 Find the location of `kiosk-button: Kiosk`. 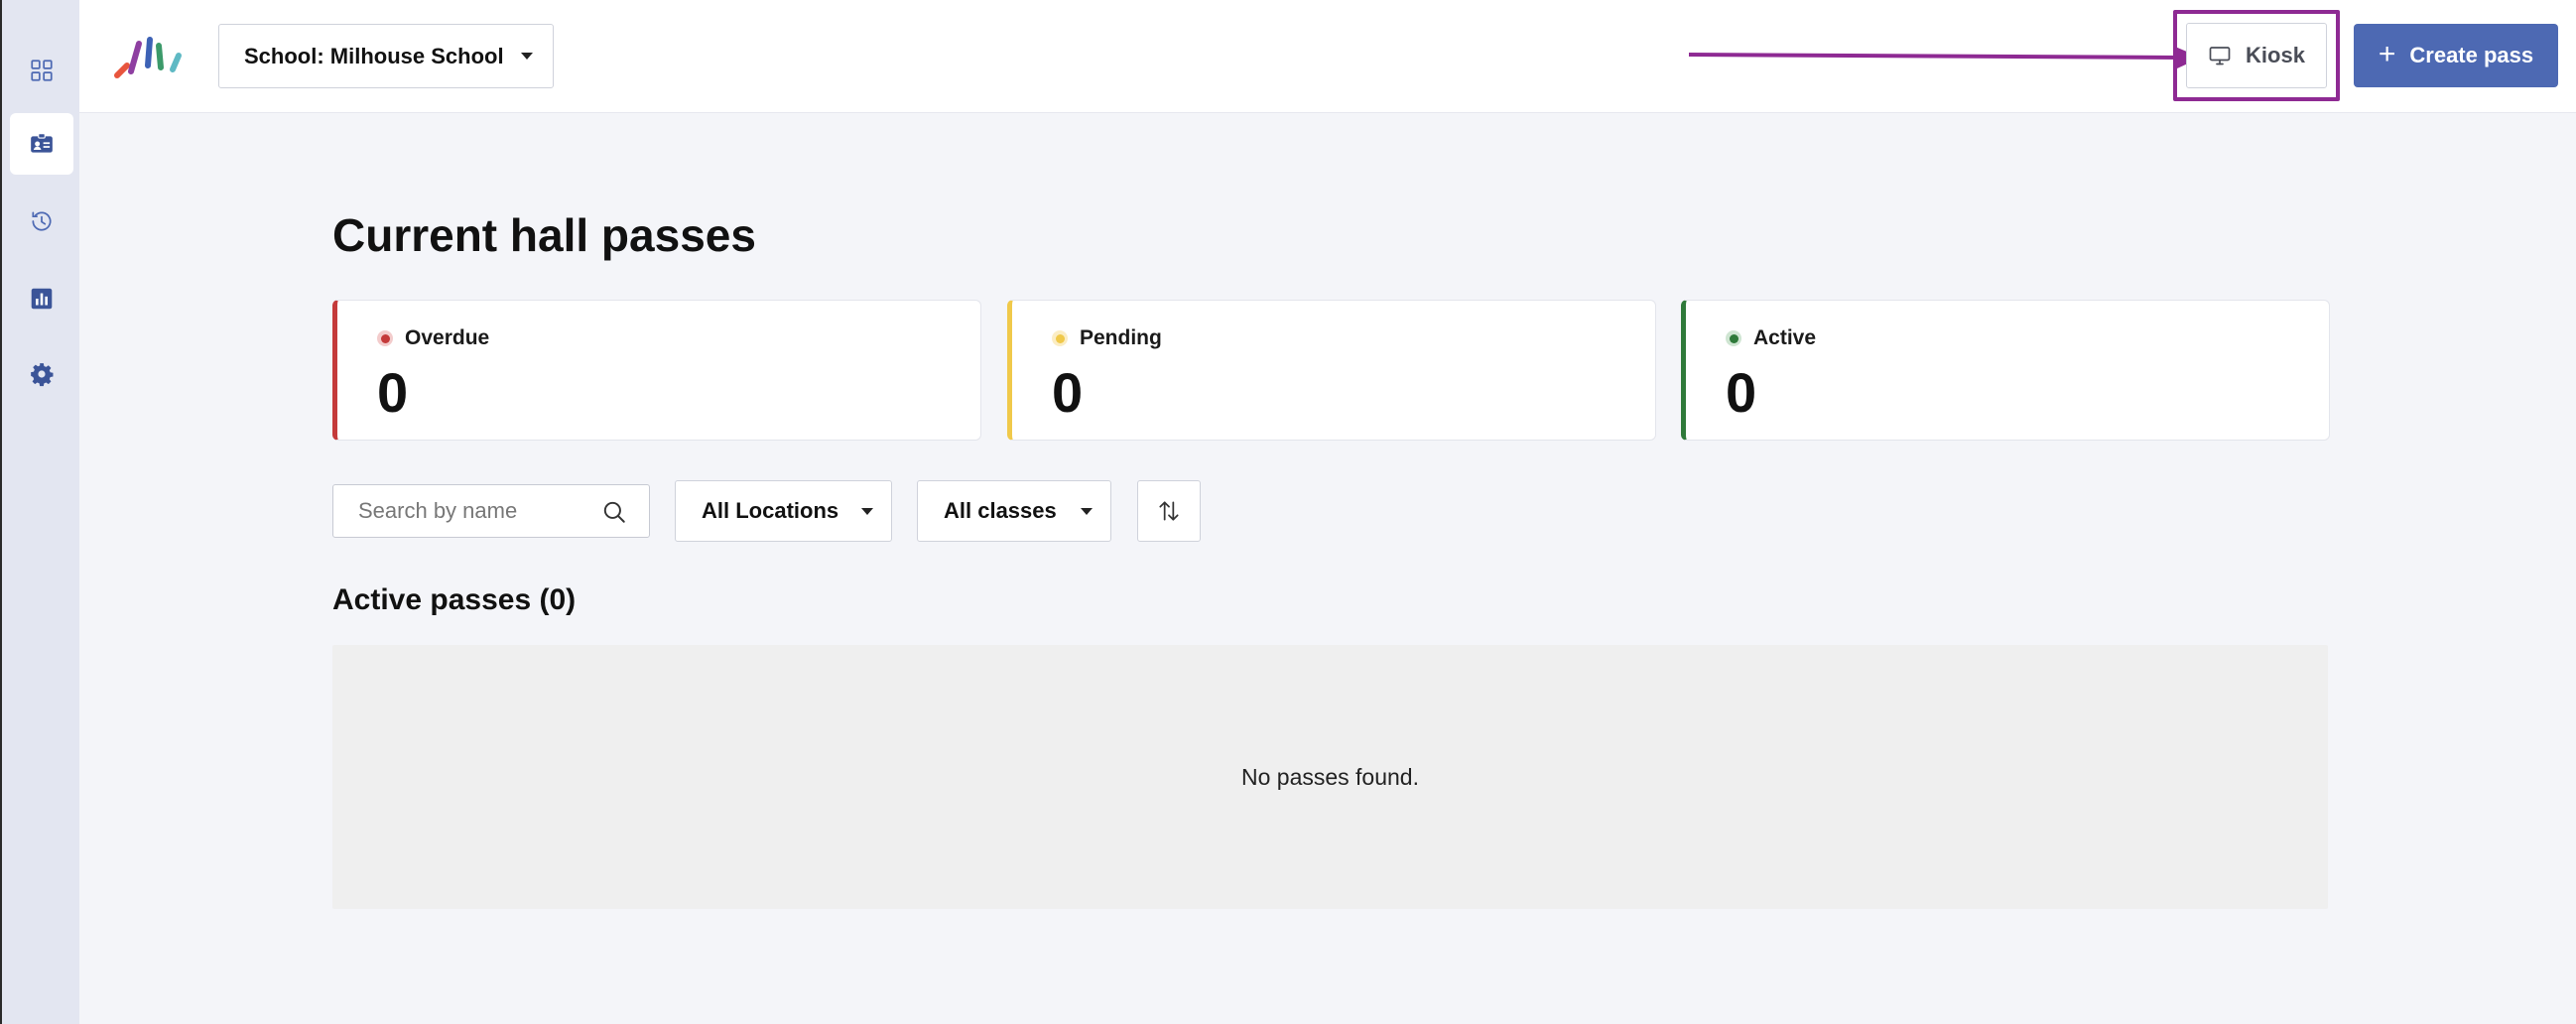

kiosk-button: Kiosk is located at coordinates (2256, 55).